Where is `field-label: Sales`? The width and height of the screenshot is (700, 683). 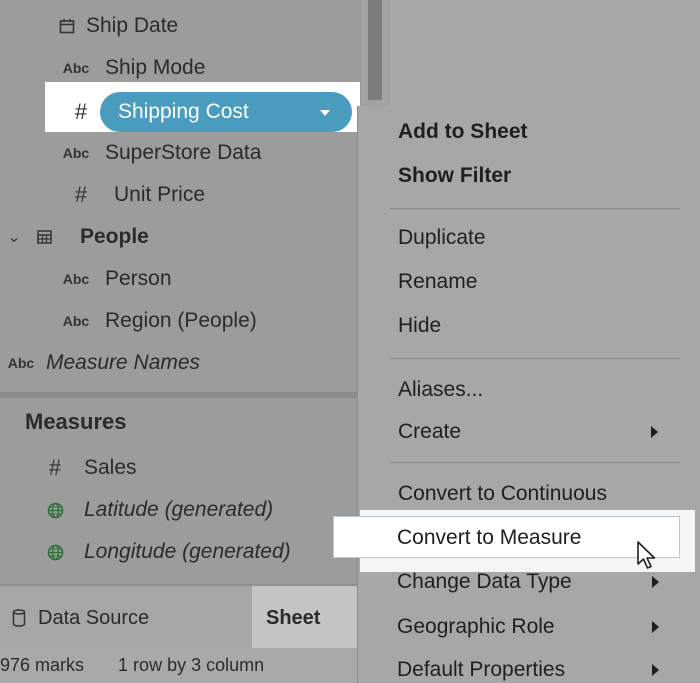
field-label: Sales is located at coordinates (110, 467).